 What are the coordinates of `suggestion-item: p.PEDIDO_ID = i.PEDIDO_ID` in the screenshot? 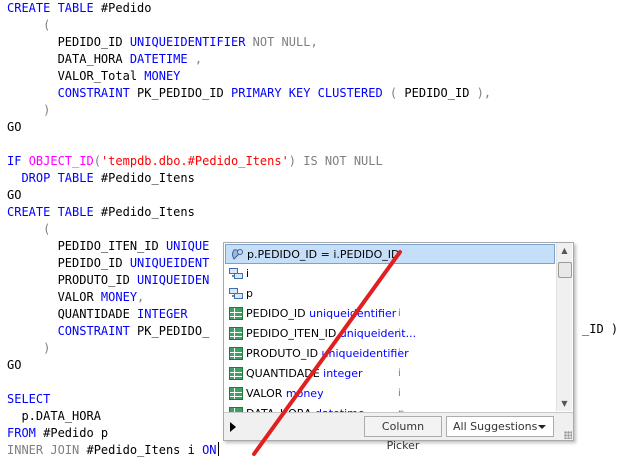 It's located at (390, 254).